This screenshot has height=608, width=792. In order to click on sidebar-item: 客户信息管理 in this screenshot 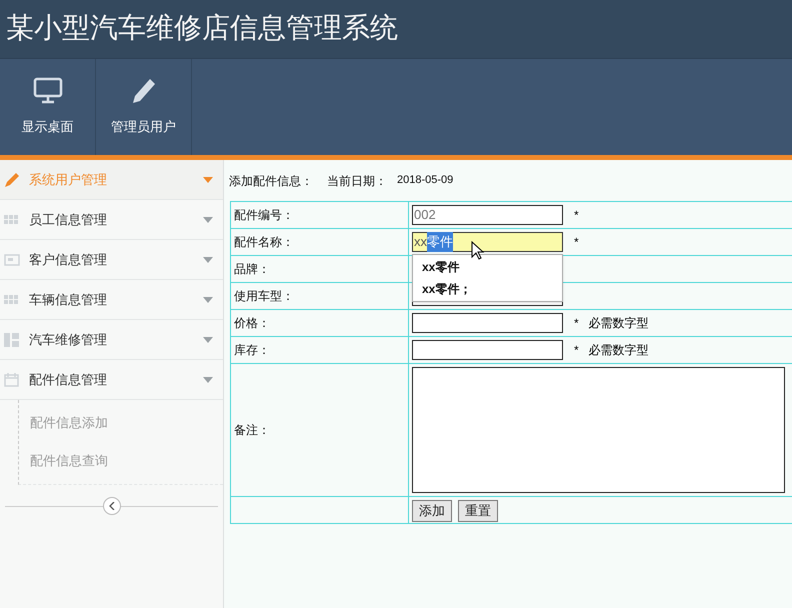, I will do `click(111, 260)`.